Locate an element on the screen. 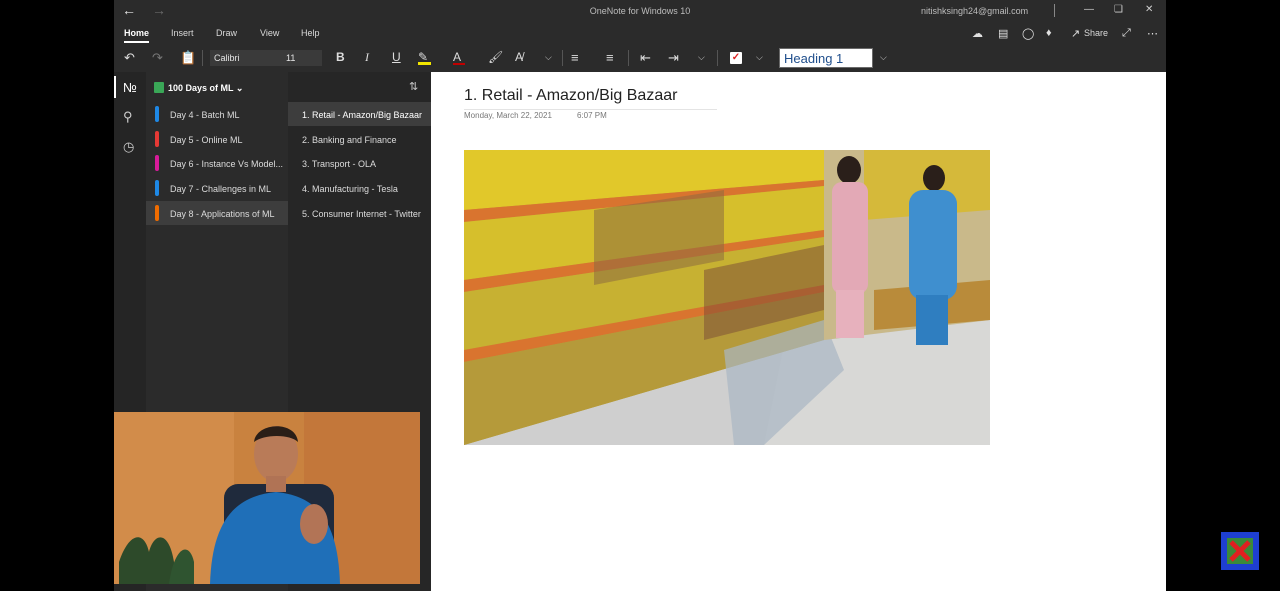 The width and height of the screenshot is (1280, 591). undo-icon: ↶ is located at coordinates (129, 58).